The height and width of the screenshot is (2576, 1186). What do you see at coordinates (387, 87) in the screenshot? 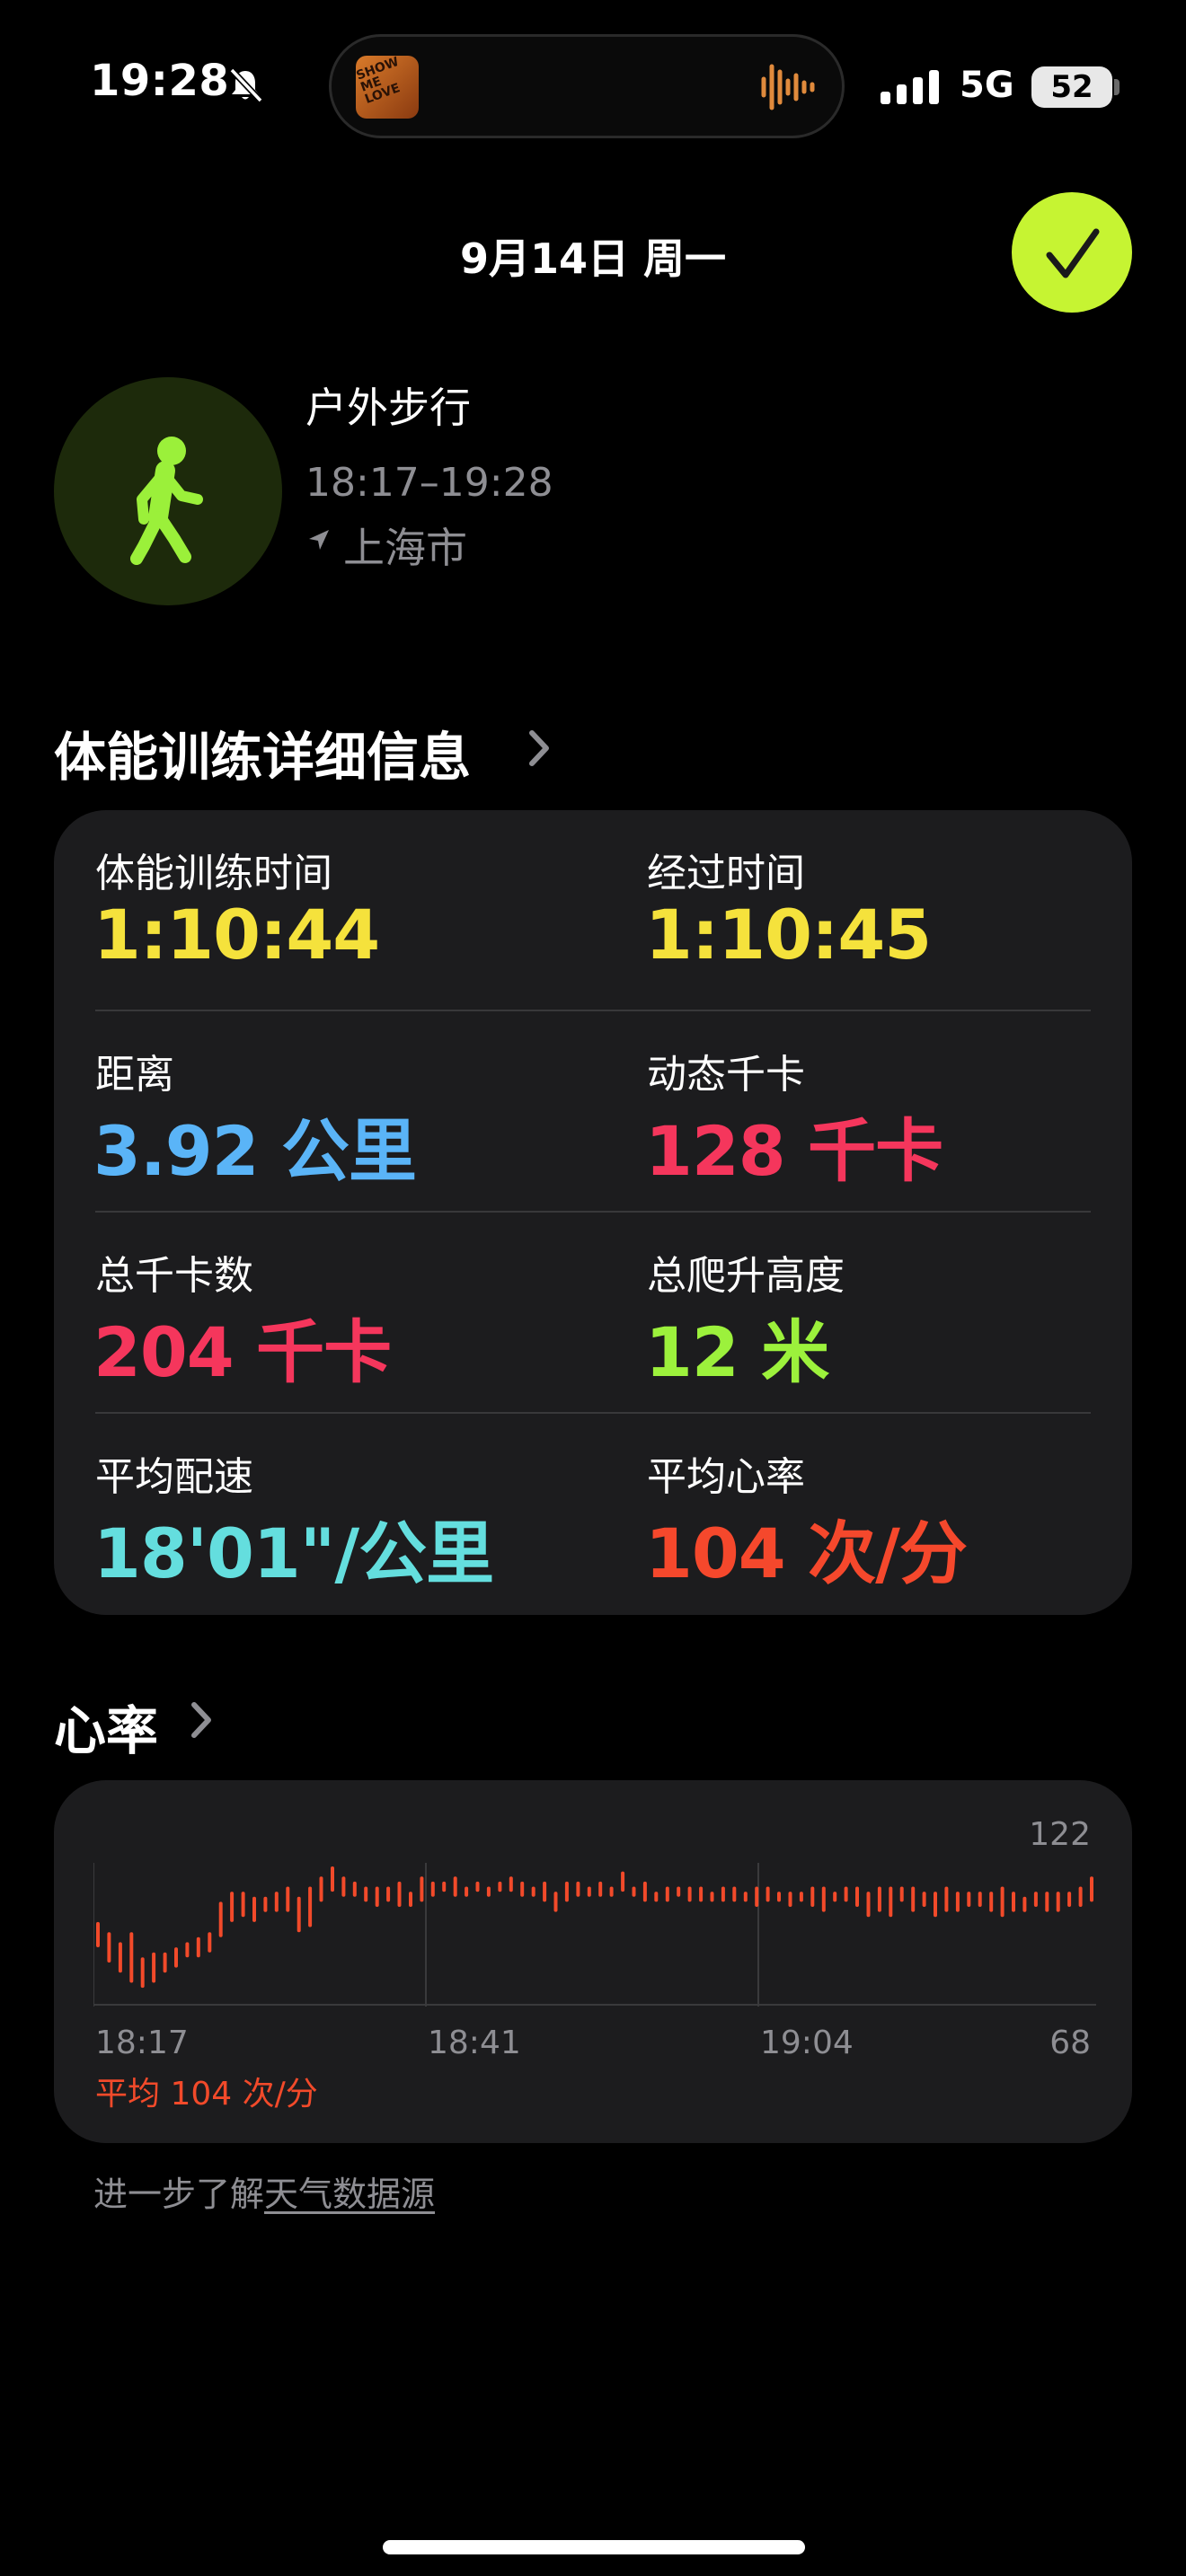
I see `album-art: SHOW ME LOVE` at bounding box center [387, 87].